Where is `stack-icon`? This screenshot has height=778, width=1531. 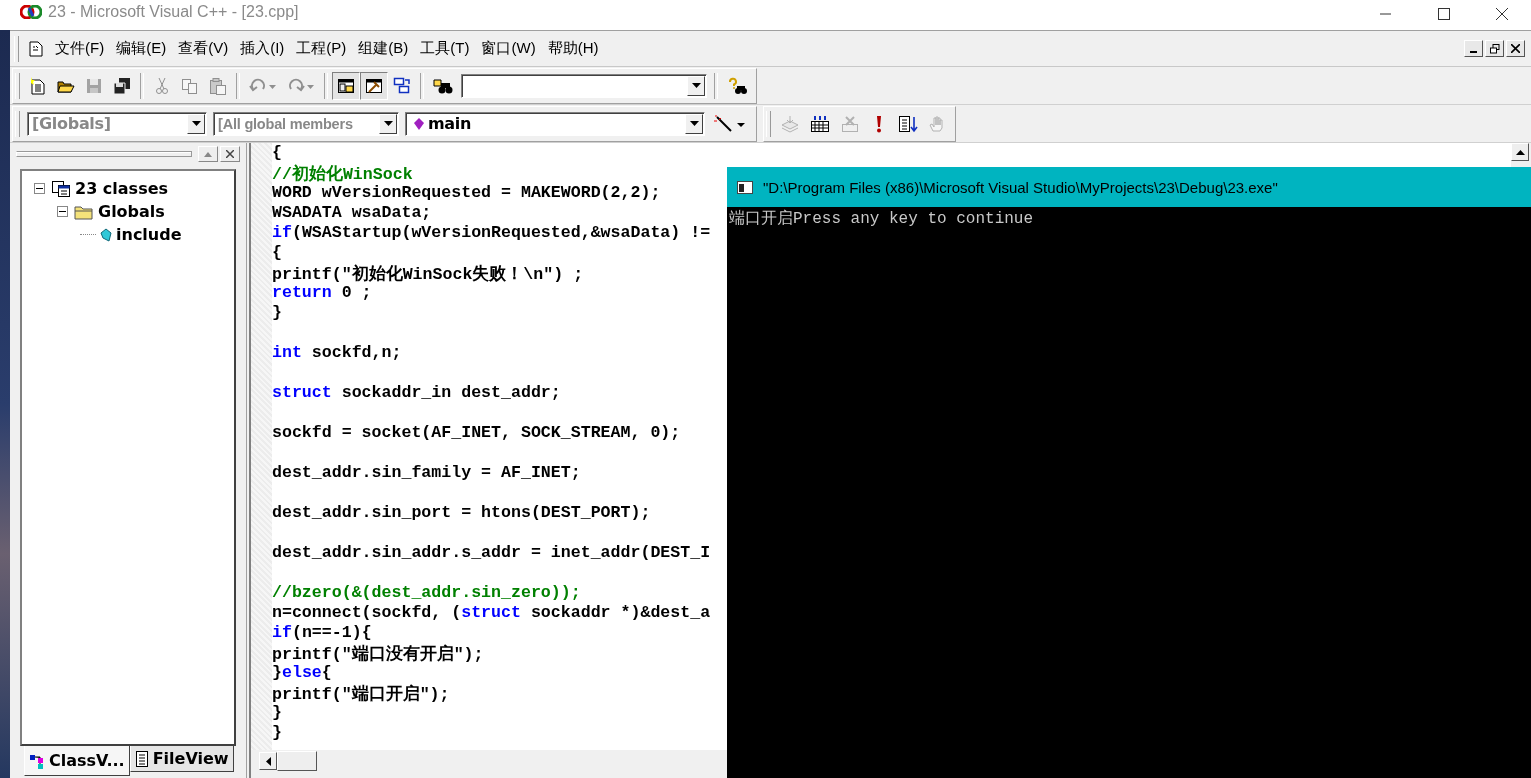 stack-icon is located at coordinates (790, 123).